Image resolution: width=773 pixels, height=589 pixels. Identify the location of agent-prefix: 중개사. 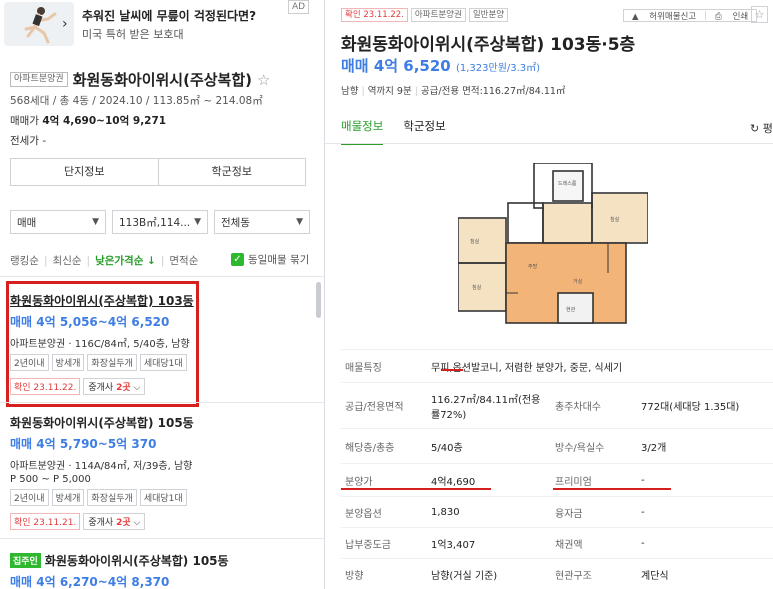
(101, 523).